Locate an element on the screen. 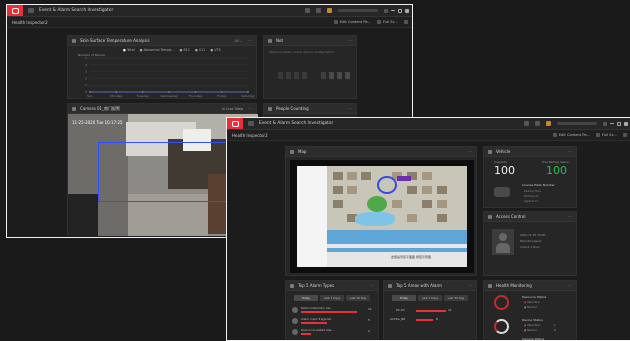 This screenshot has height=341, width=630. y-tick-label: 4 is located at coordinates (86, 65).